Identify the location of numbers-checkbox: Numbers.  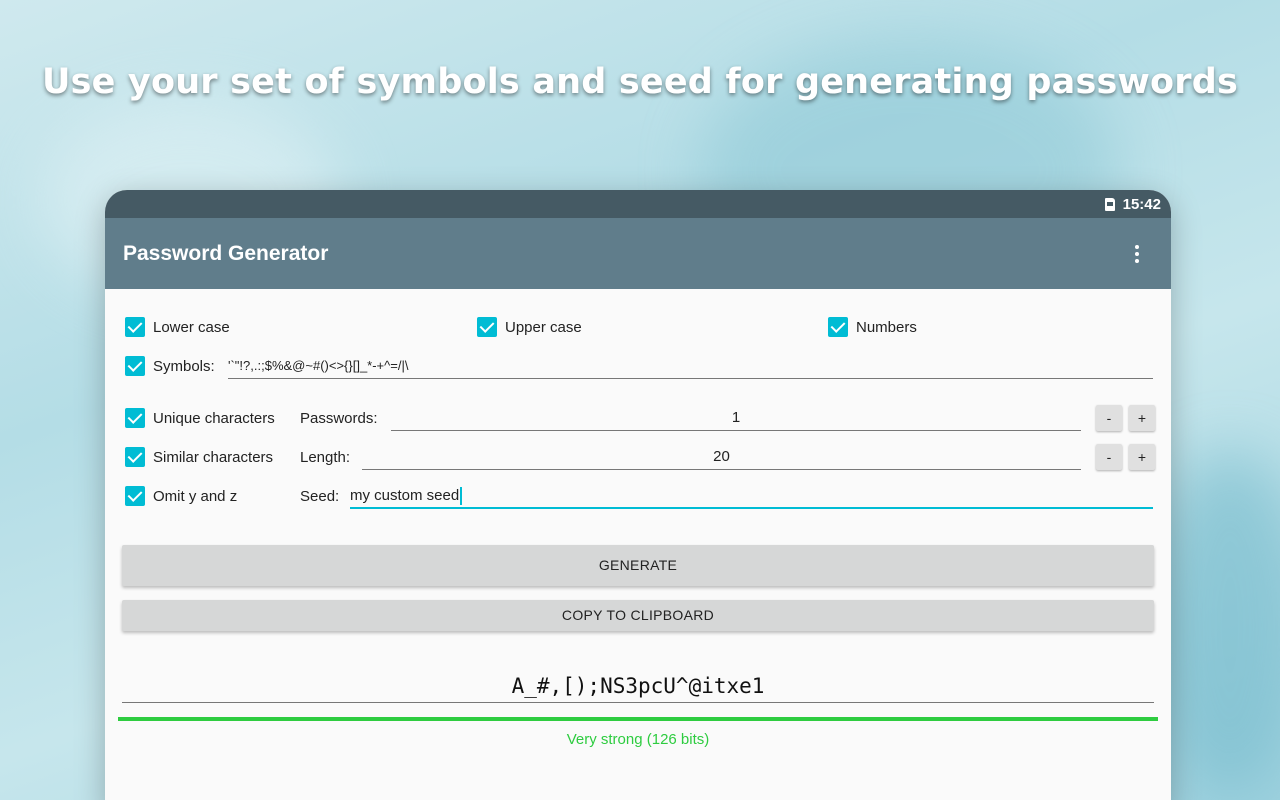
(872, 327).